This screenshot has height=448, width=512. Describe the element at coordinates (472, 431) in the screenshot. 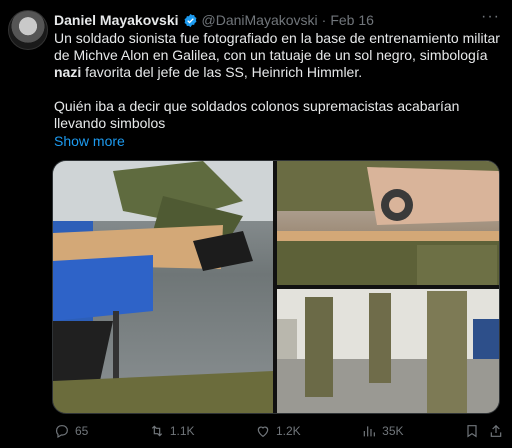

I see `bookmark-icon` at that location.